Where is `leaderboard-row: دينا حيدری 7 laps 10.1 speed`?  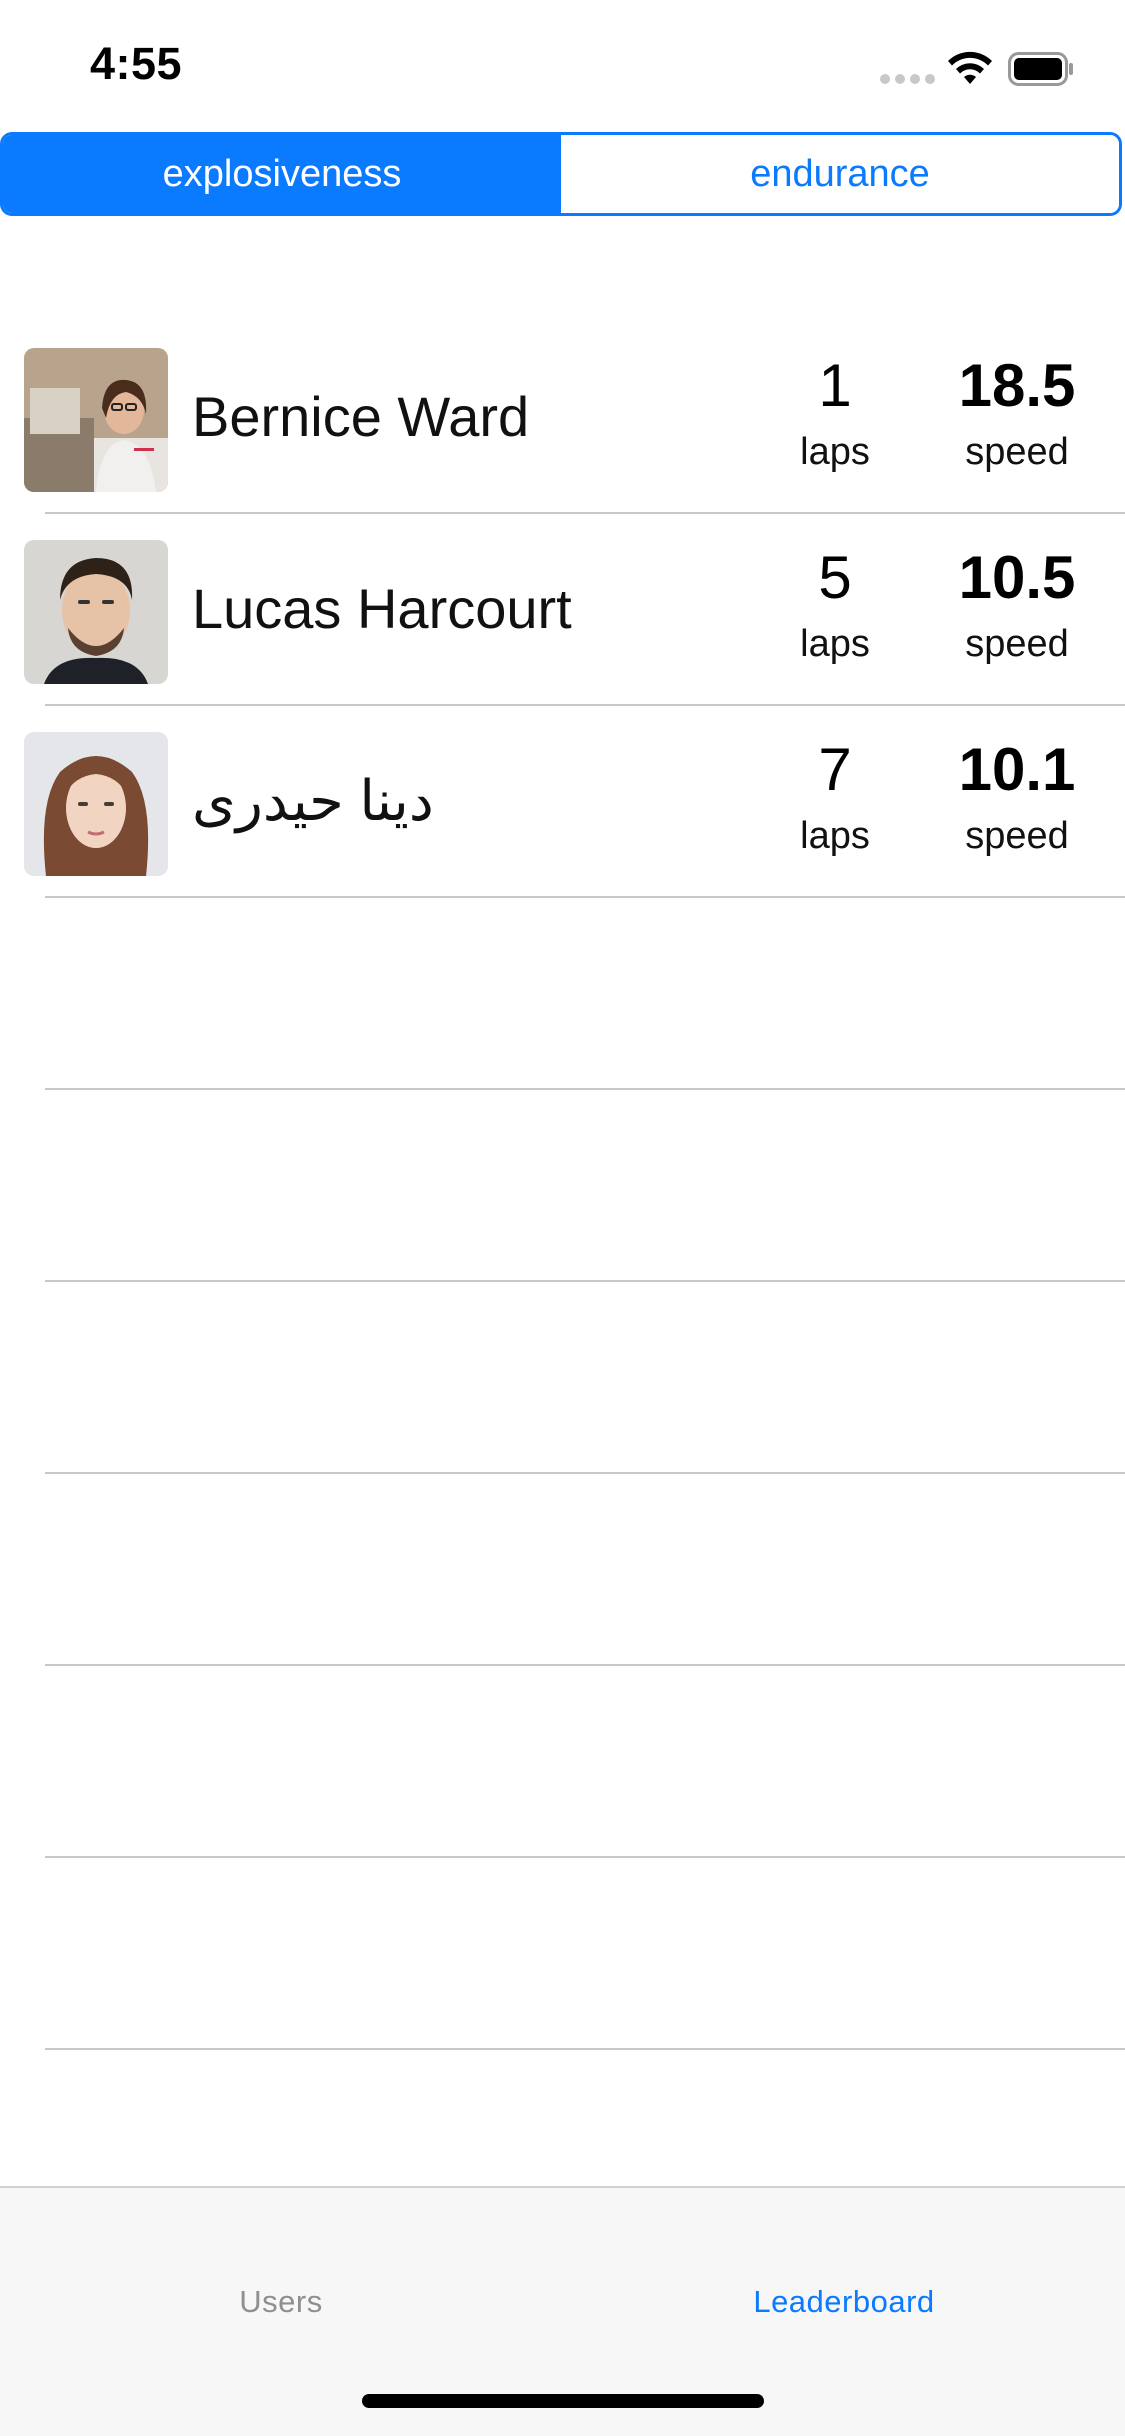
leaderboard-row: دينا حيدری 7 laps 10.1 speed is located at coordinates (562, 802).